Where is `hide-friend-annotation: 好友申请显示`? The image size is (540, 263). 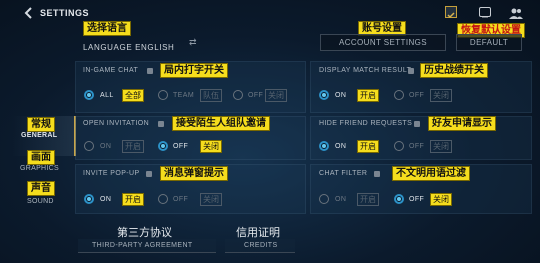
hide-friend-annotation: 好友申请显示 is located at coordinates (462, 123).